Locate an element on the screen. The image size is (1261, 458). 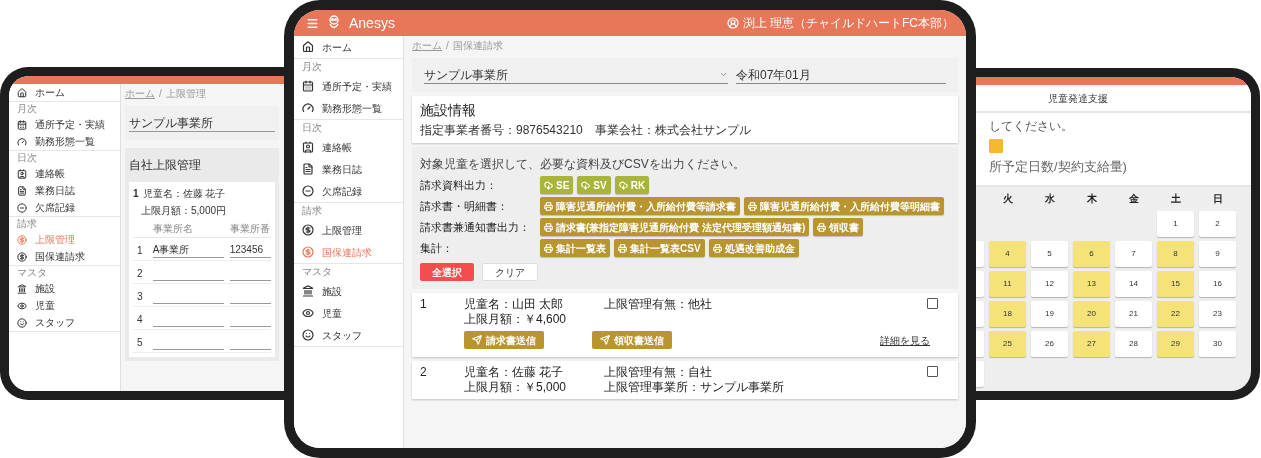
row-number: 2 is located at coordinates (140, 273).